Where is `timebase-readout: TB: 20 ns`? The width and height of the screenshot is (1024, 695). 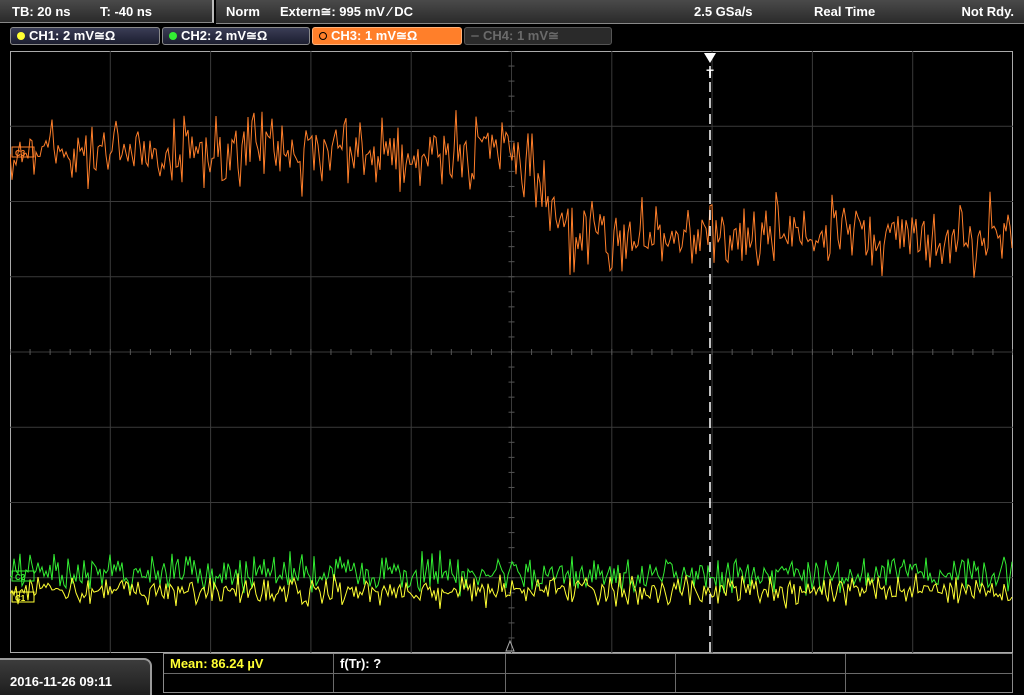 timebase-readout: TB: 20 ns is located at coordinates (41, 11).